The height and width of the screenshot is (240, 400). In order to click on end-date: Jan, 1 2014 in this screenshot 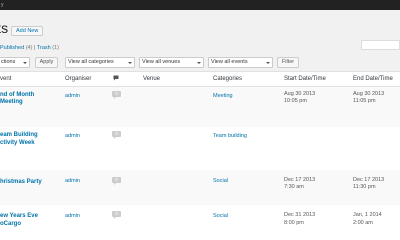, I will do `click(367, 215)`.